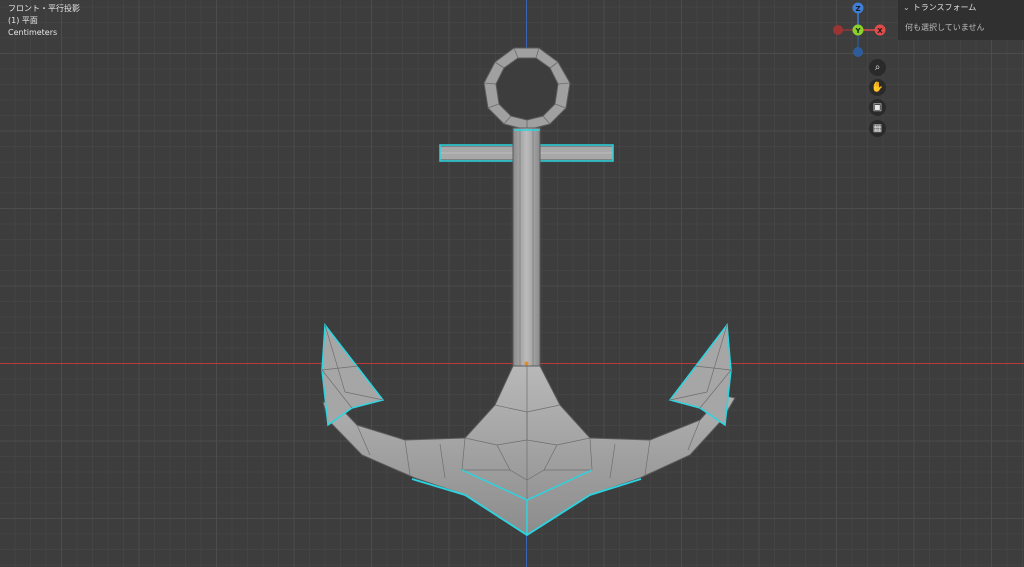 The height and width of the screenshot is (567, 1024). What do you see at coordinates (526, 247) in the screenshot?
I see `anchor-shaft` at bounding box center [526, 247].